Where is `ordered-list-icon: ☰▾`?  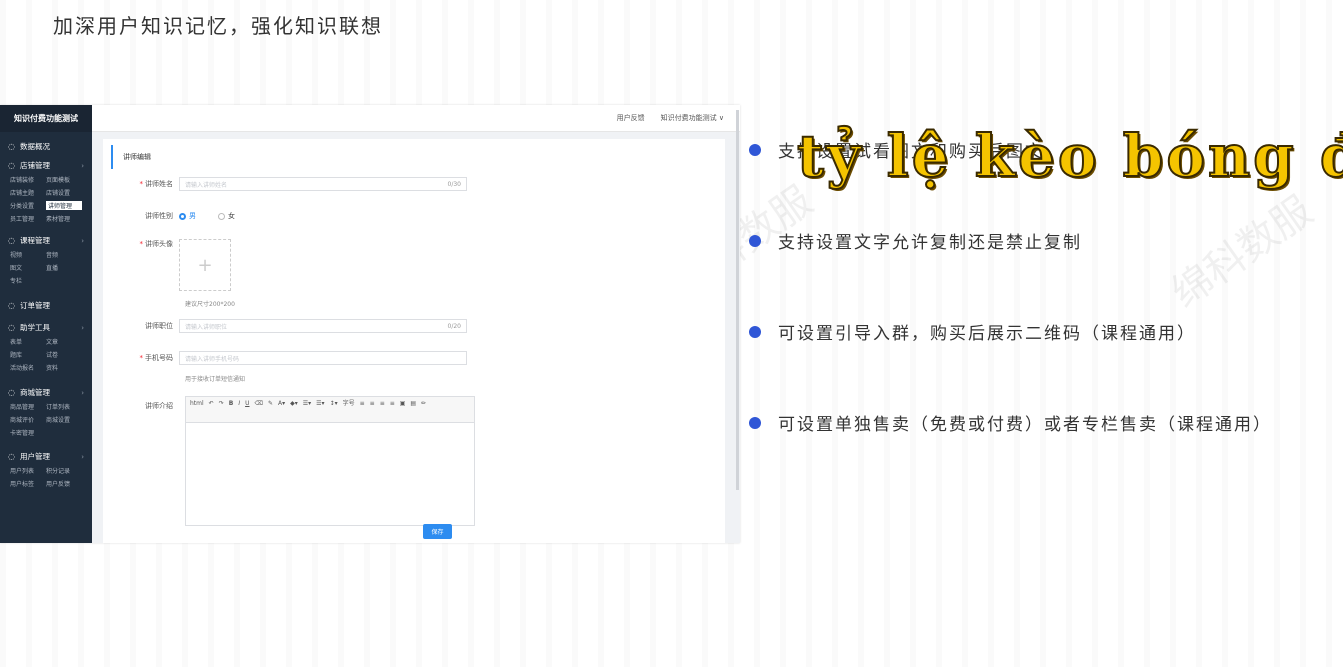
ordered-list-icon: ☰▾ is located at coordinates (307, 404).